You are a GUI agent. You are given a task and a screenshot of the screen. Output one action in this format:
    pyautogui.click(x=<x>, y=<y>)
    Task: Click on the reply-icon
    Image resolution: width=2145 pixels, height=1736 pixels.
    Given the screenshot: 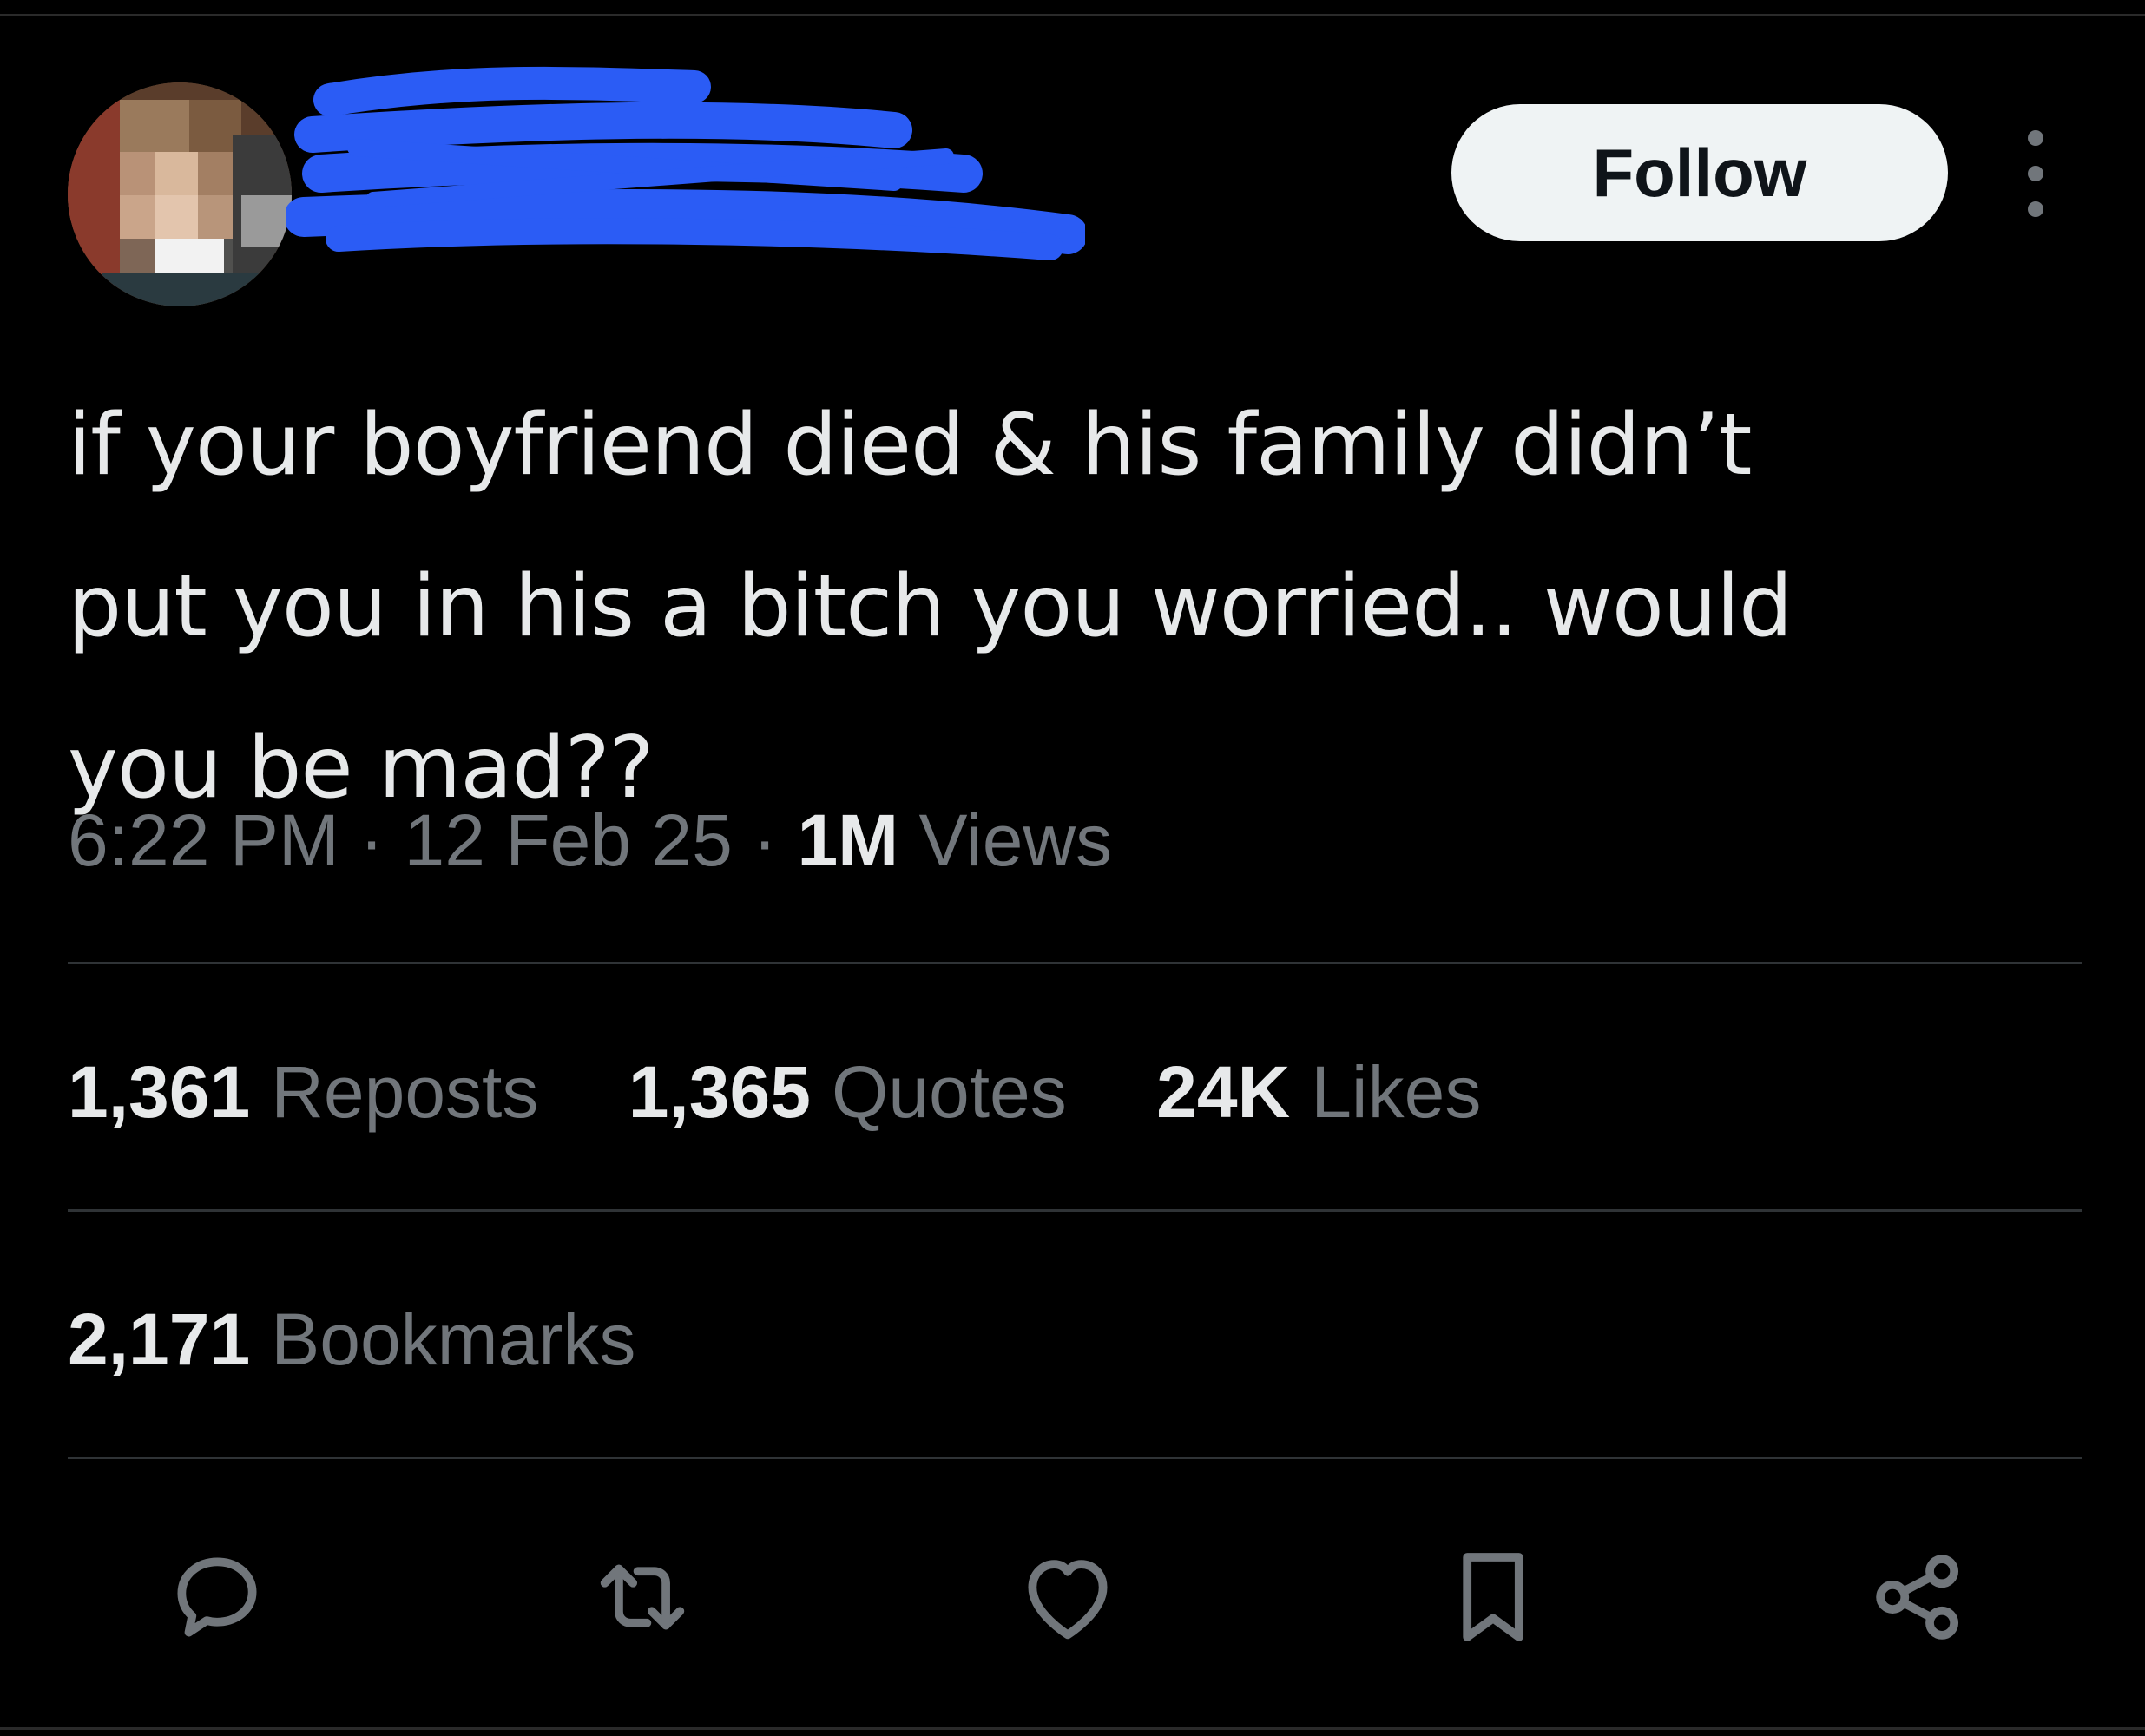 What is the action you would take?
    pyautogui.click(x=217, y=1597)
    